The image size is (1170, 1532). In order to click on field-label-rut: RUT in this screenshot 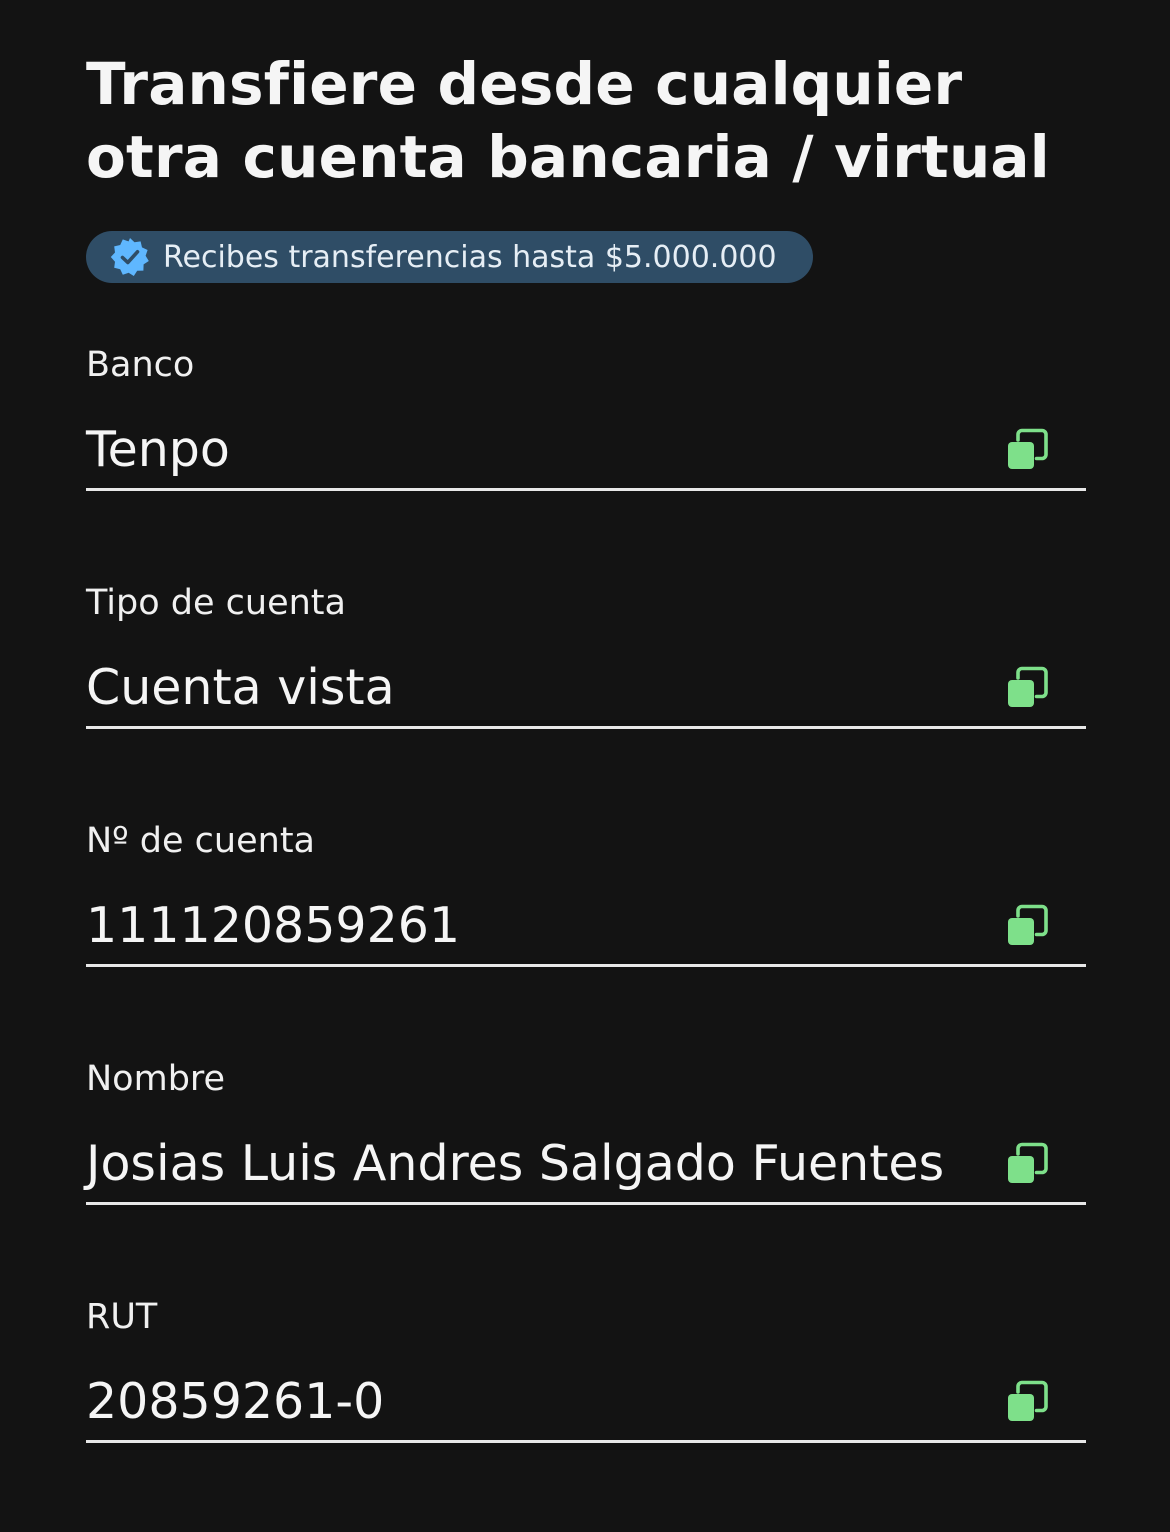, I will do `click(122, 1317)`.